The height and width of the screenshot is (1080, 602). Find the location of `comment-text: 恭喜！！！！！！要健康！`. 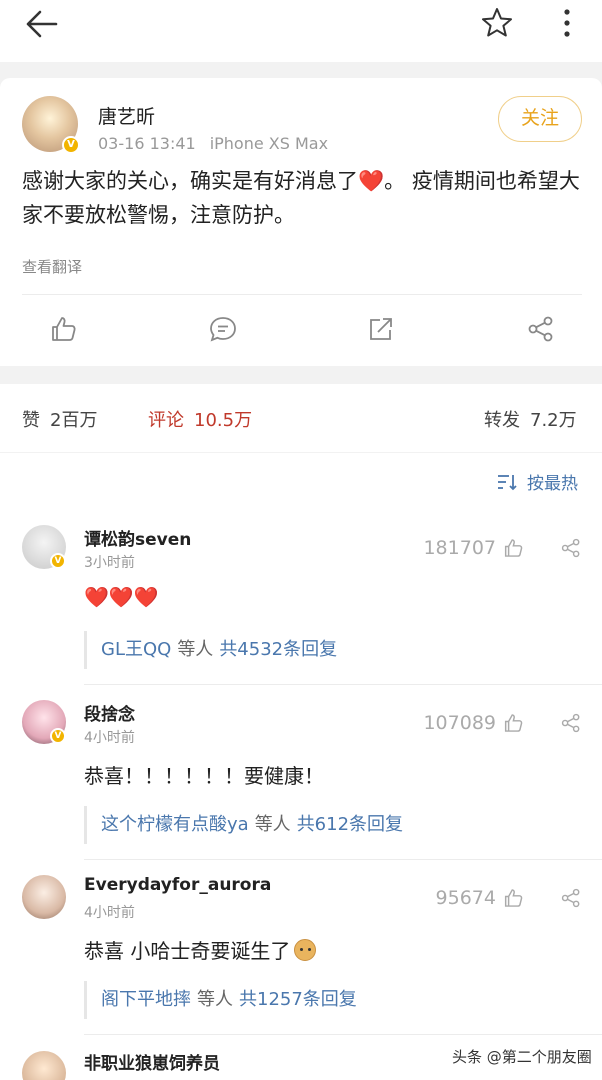

comment-text: 恭喜！！！！！！要健康！ is located at coordinates (204, 776).